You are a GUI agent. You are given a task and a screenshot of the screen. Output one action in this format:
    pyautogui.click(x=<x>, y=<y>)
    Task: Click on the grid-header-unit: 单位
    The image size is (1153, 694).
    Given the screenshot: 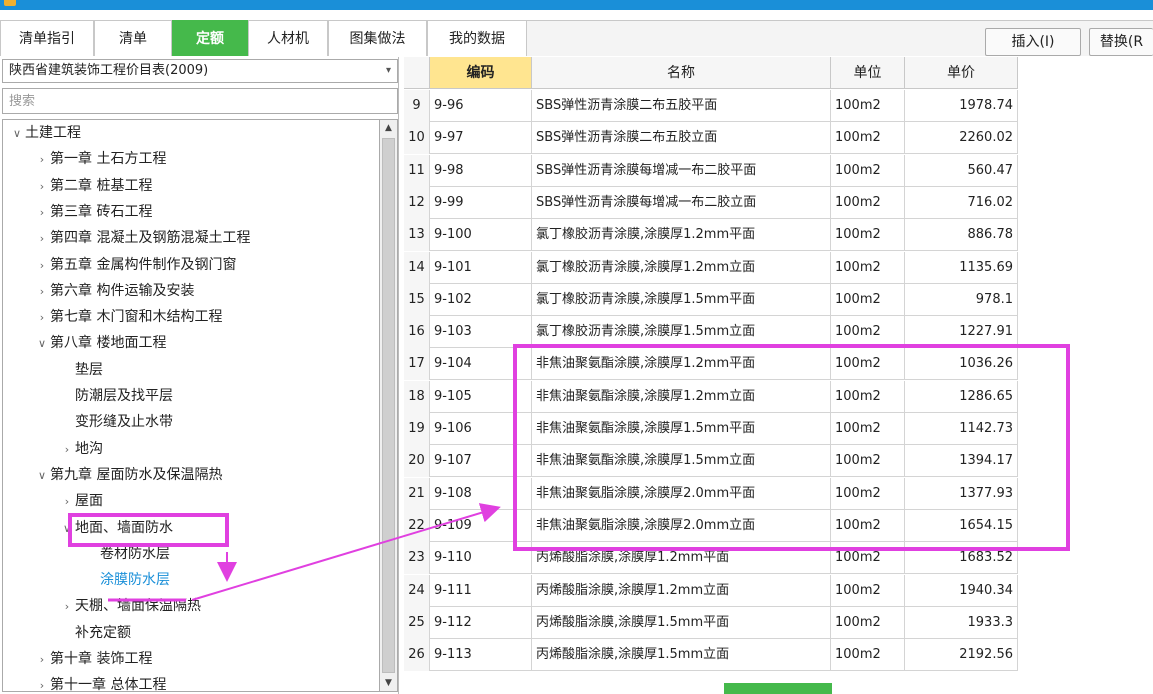 What is the action you would take?
    pyautogui.click(x=868, y=73)
    